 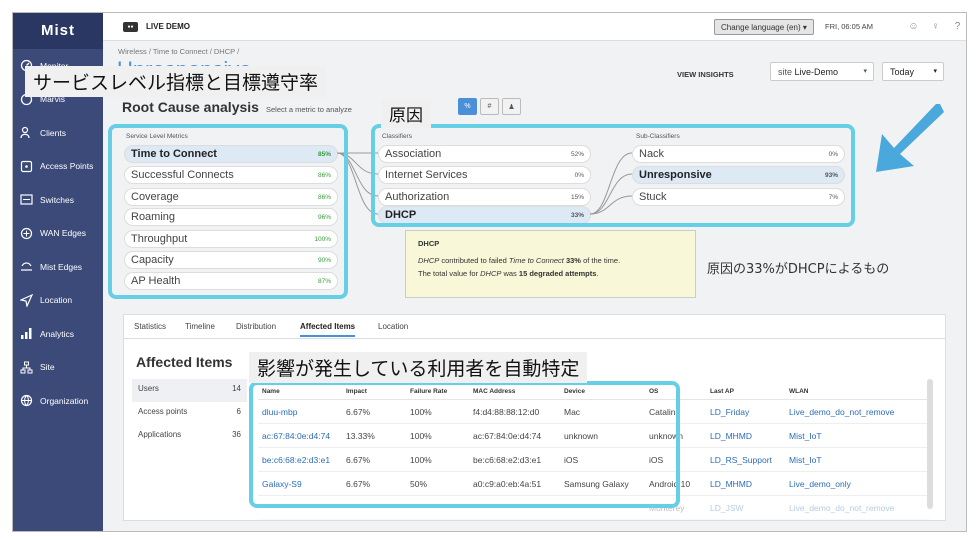 What do you see at coordinates (189, 436) in the screenshot?
I see `affected-category-item: Applications 36` at bounding box center [189, 436].